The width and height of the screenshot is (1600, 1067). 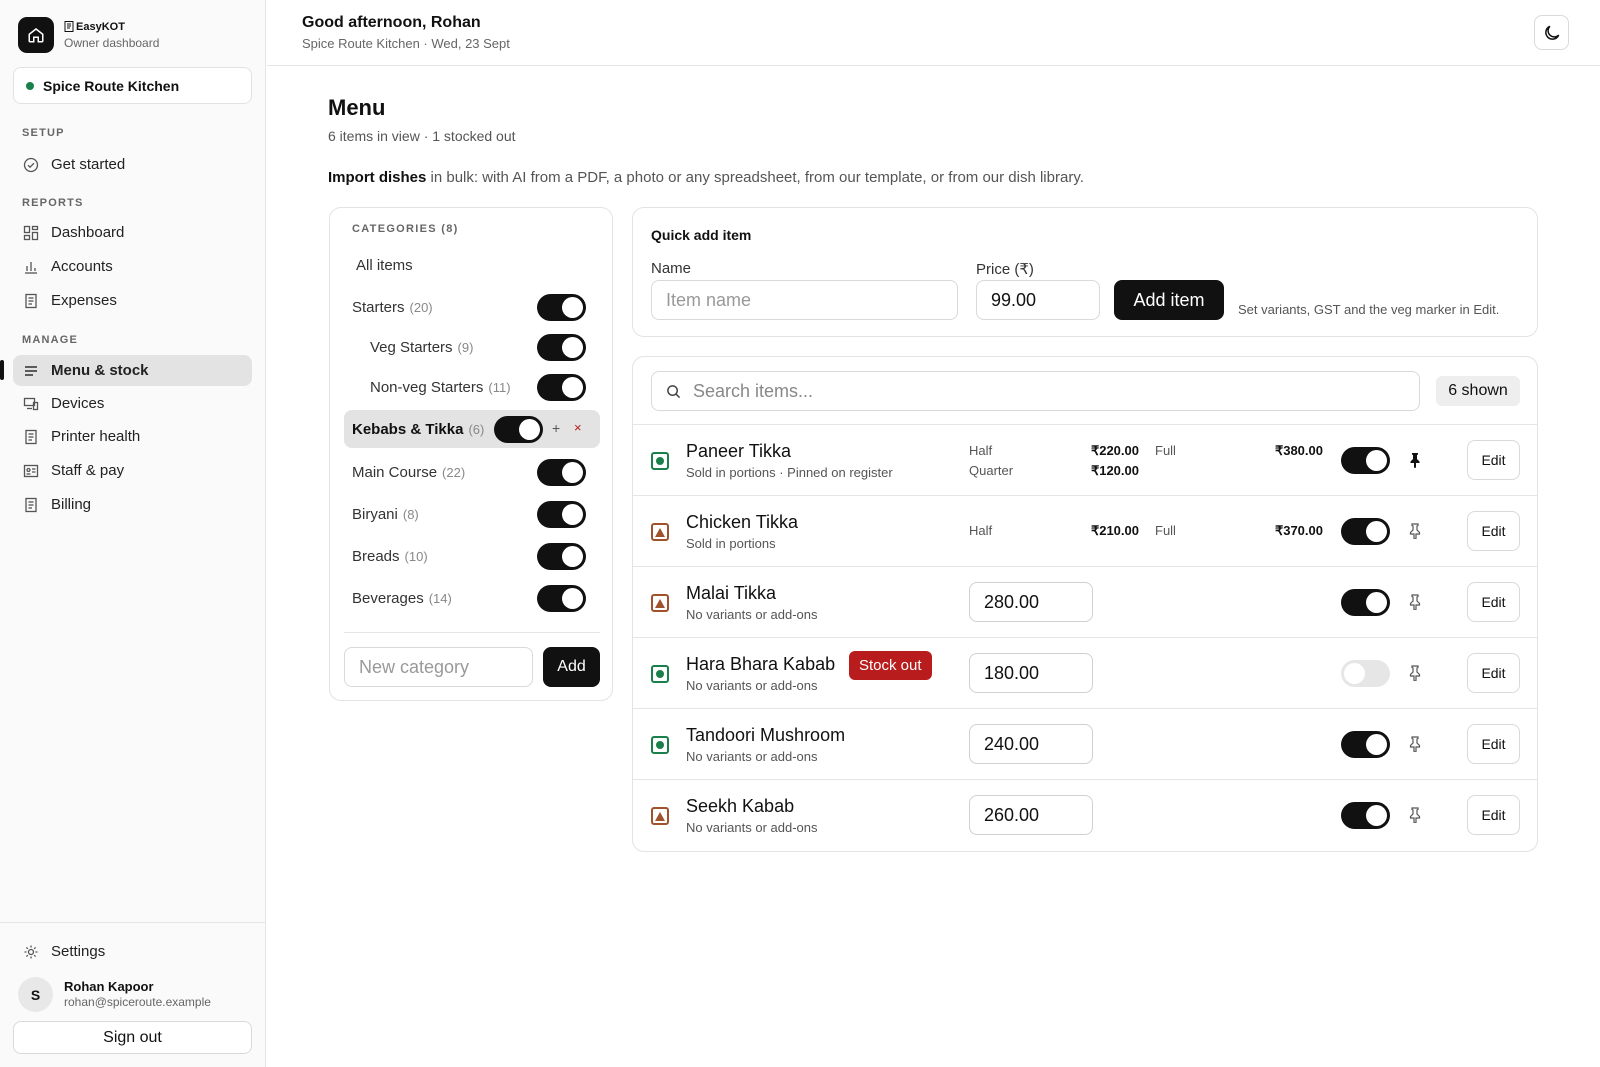 I want to click on category-row: Main Course (22), so click(x=472, y=472).